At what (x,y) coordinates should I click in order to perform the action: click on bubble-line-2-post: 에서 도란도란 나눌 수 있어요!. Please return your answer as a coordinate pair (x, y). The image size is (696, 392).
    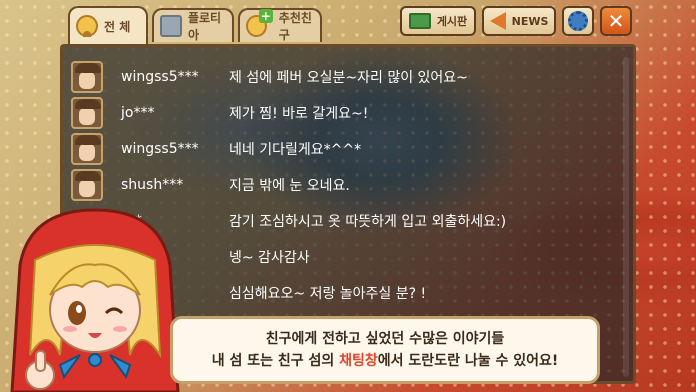
    Looking at the image, I should click on (468, 361).